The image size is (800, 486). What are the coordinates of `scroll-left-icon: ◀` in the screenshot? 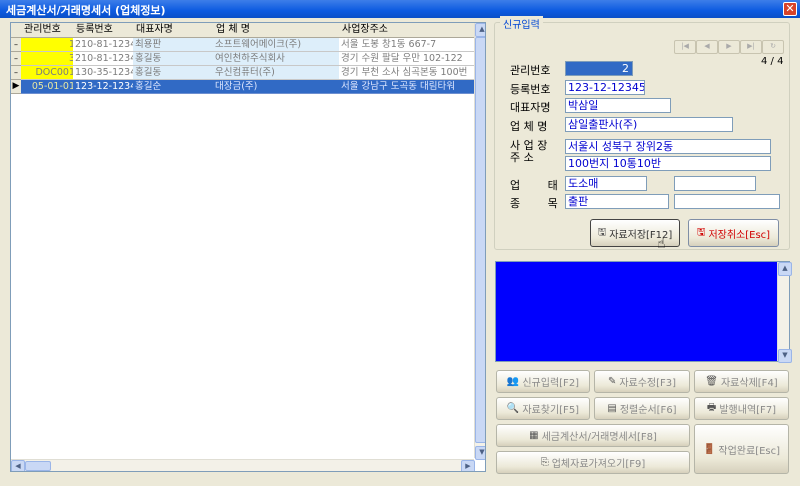 It's located at (18, 465).